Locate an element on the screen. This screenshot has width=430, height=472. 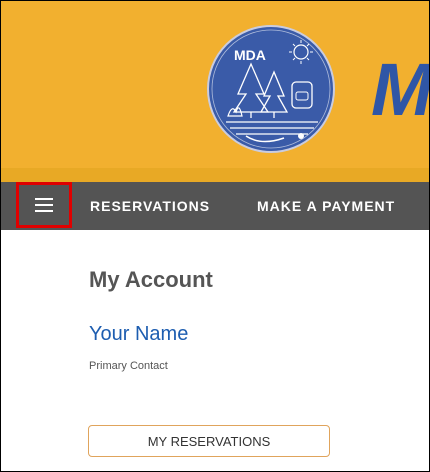
main-nav: RESERVATIONS MAKE A PAYMENT is located at coordinates (215, 206).